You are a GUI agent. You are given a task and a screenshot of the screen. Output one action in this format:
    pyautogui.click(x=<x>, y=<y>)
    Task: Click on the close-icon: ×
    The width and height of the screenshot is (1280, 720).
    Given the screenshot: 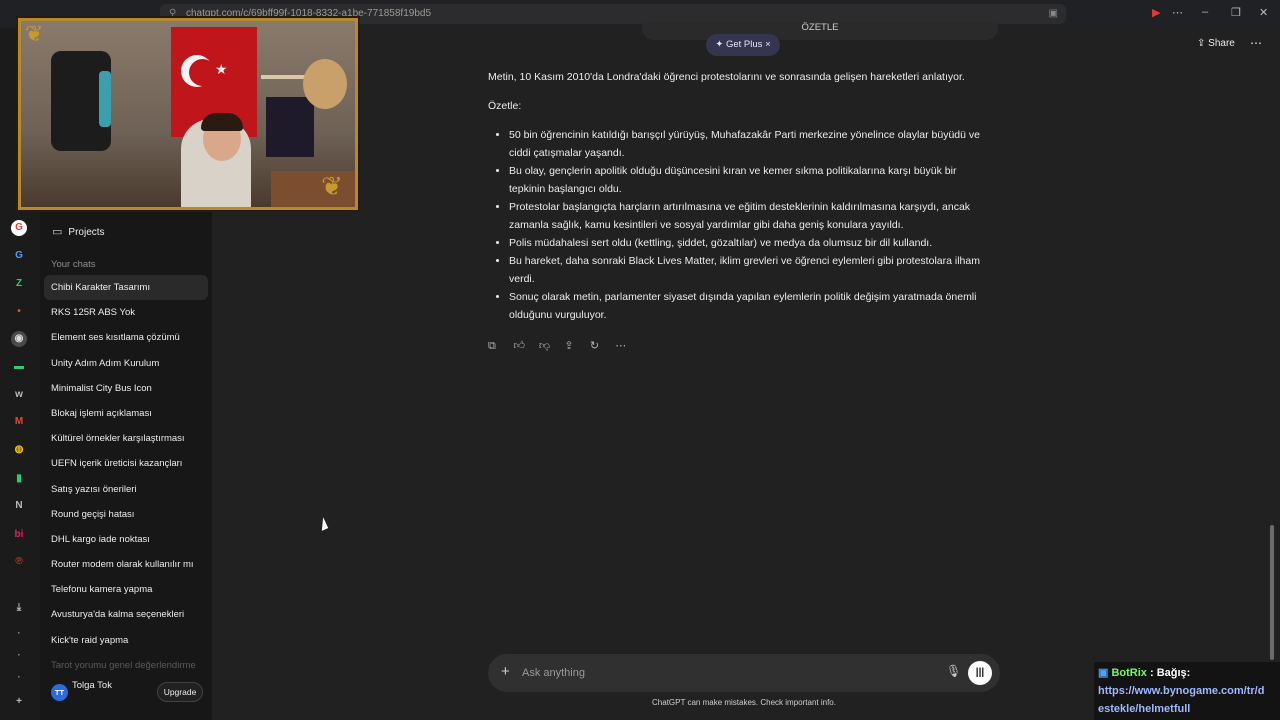 What is the action you would take?
    pyautogui.click(x=768, y=44)
    